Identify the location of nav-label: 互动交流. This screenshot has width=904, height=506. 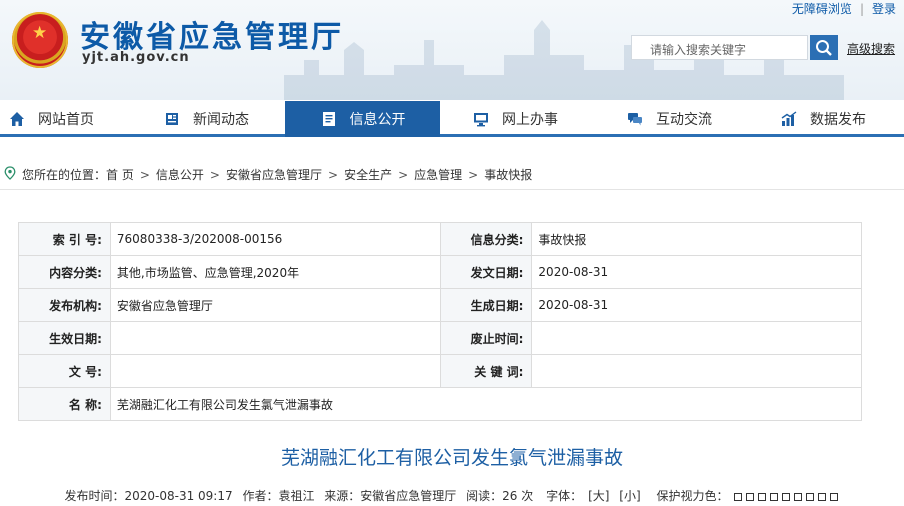
(684, 120).